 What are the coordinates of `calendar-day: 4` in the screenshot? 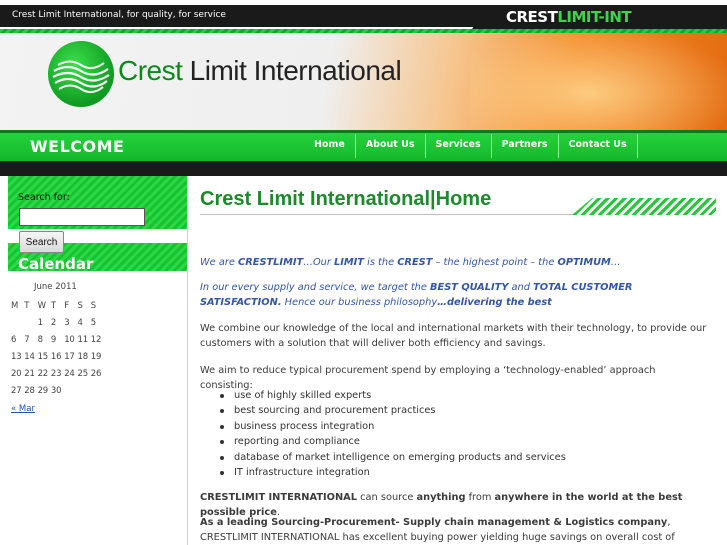 It's located at (80, 322).